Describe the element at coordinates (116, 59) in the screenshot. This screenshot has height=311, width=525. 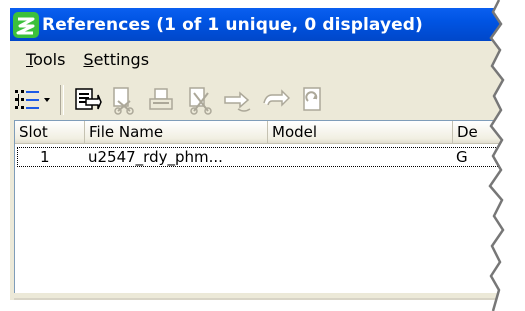
I see `menu-settings: Settings` at that location.